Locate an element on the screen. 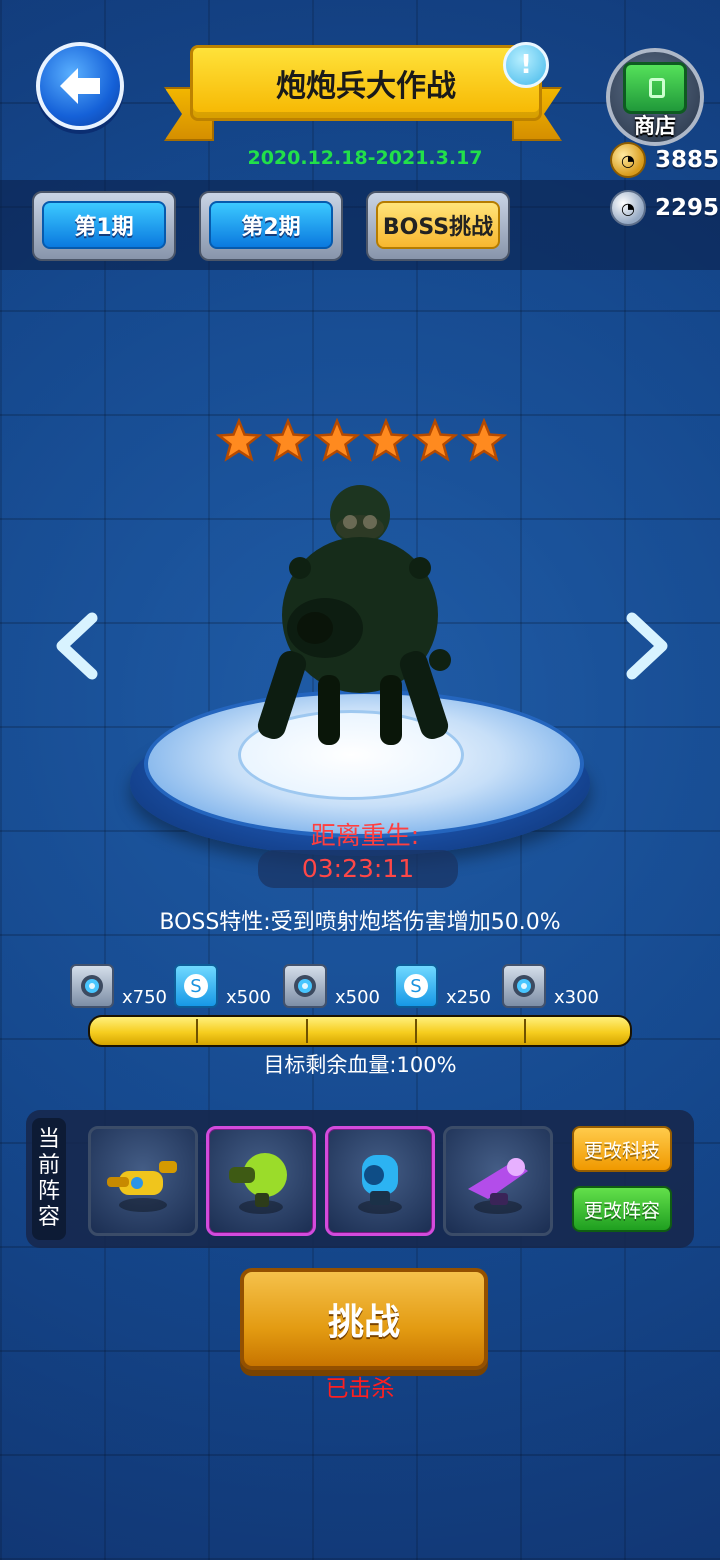 This screenshot has height=1560, width=720. reward-item: S x500 is located at coordinates (222, 986).